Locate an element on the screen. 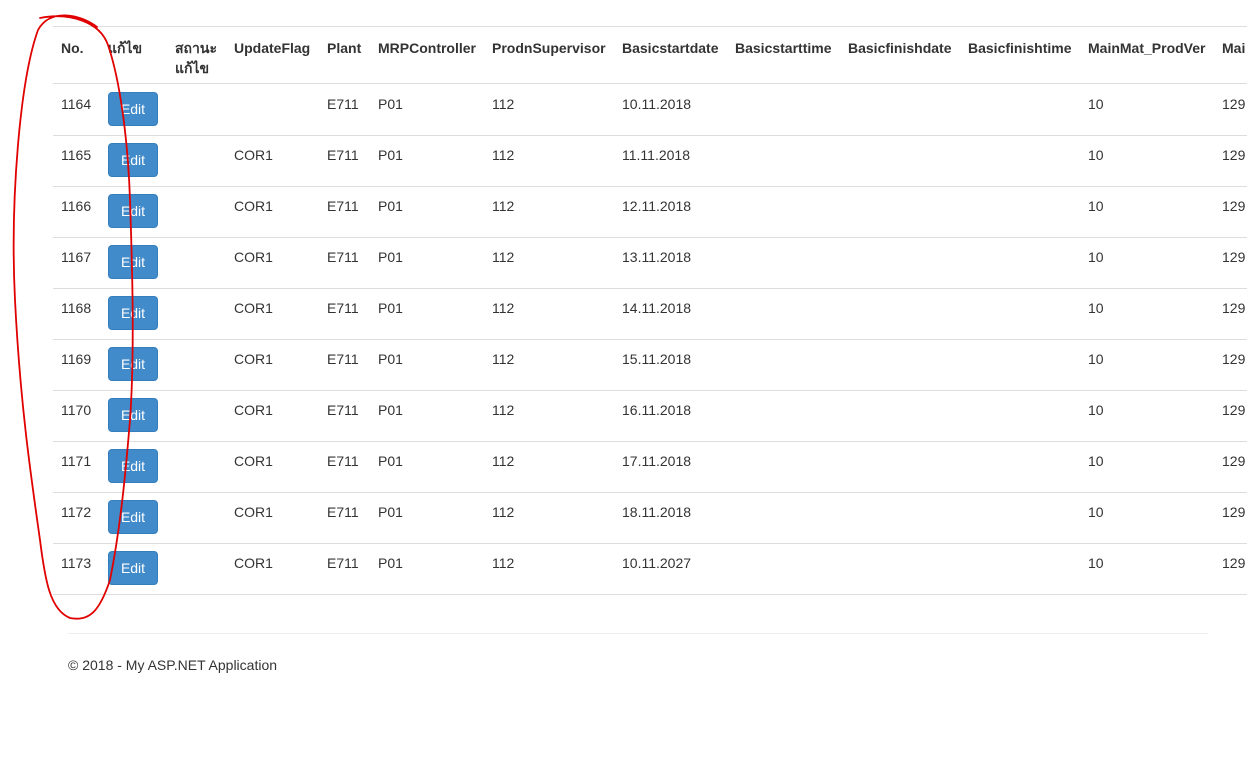 The width and height of the screenshot is (1247, 766). table-row: 1165 COR1 E711 P01 112 11.11.2018 10 129 Edit is located at coordinates (650, 161).